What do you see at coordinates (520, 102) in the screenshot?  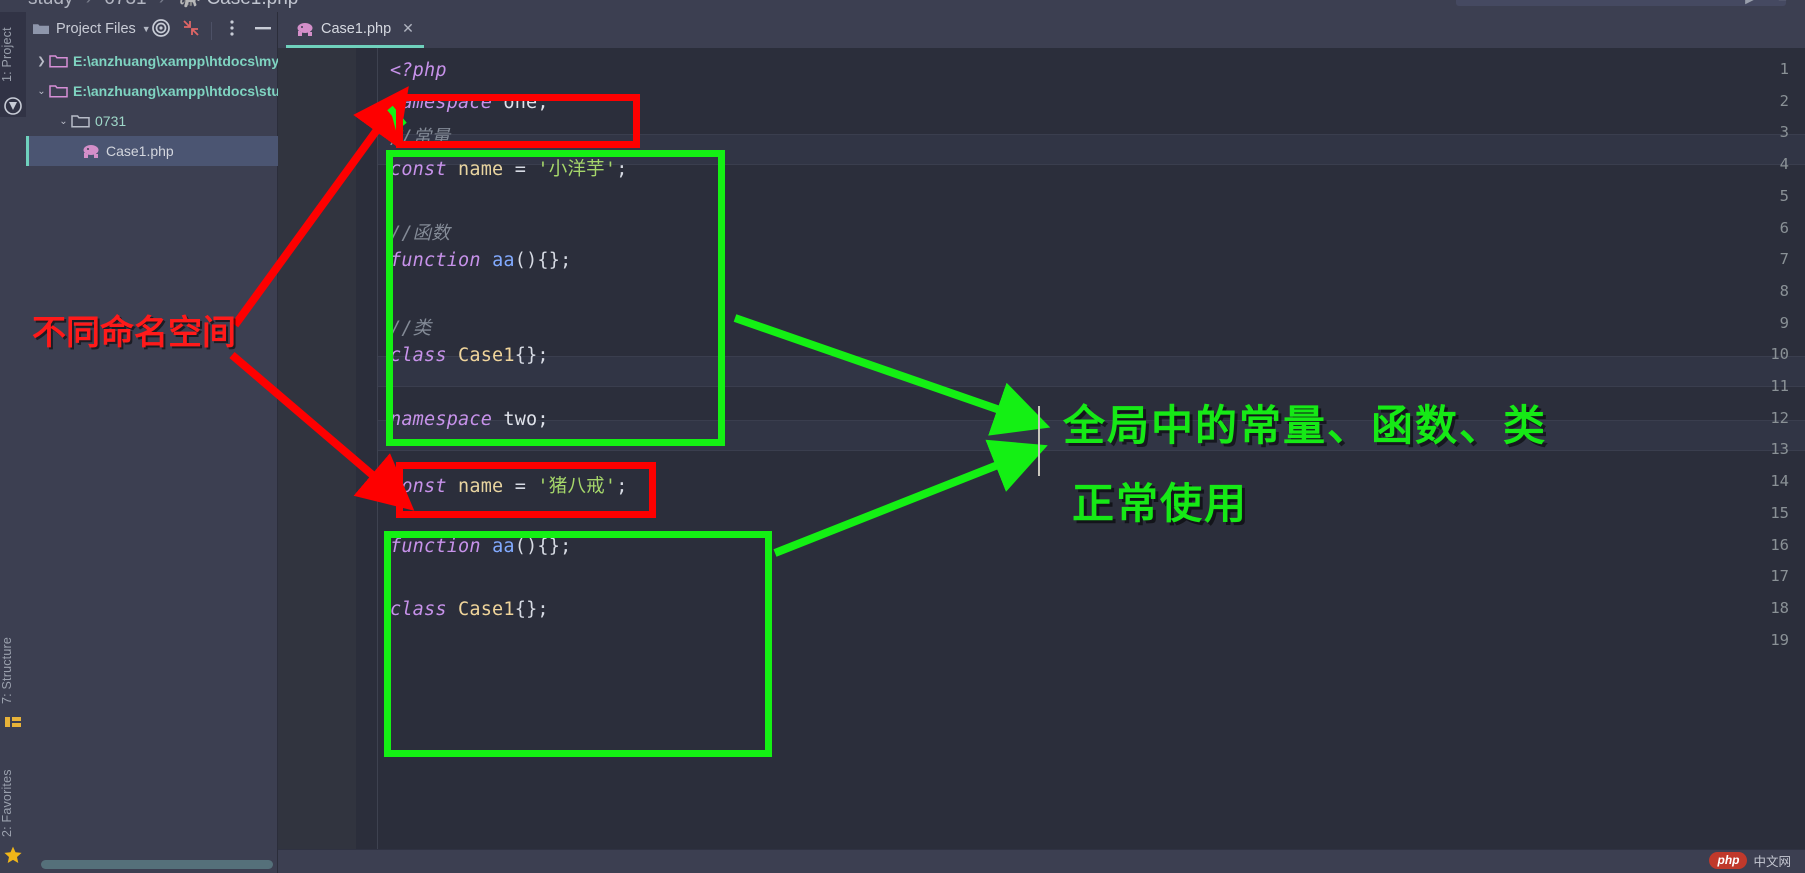 I see `code-token: one;` at bounding box center [520, 102].